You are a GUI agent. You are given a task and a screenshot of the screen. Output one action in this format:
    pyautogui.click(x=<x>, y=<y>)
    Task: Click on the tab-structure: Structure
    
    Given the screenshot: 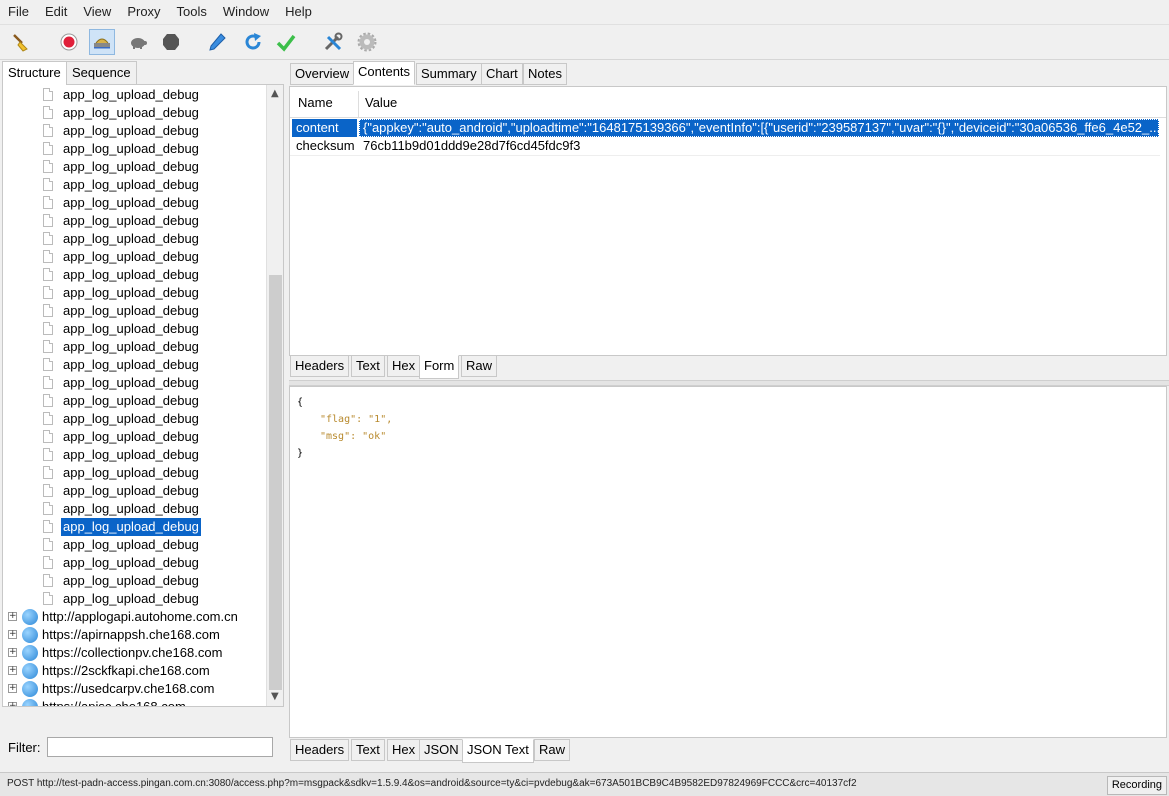 What is the action you would take?
    pyautogui.click(x=34, y=73)
    